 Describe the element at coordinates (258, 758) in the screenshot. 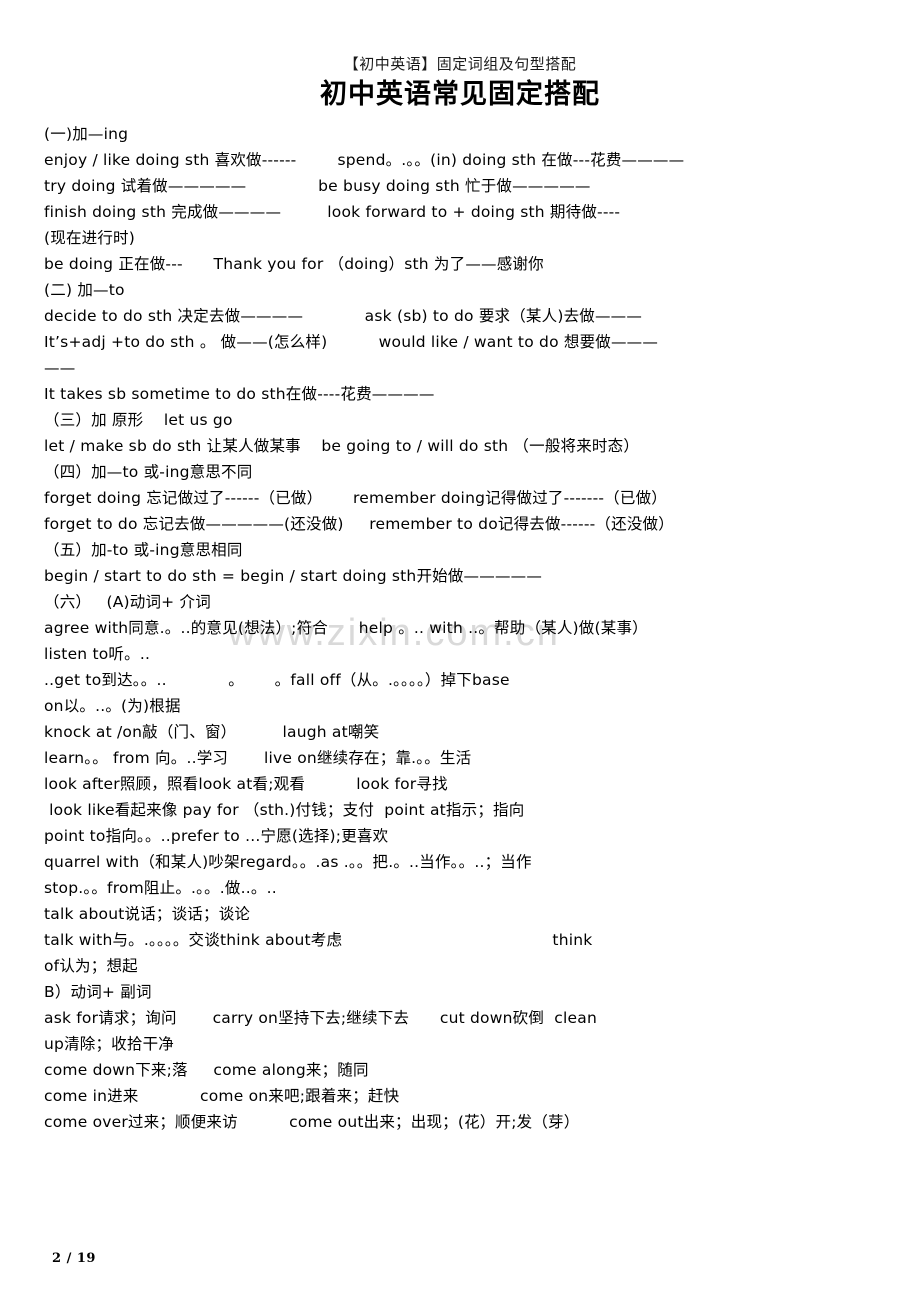

I see `text-line: learn。。 from 向。..学习 live on继续存在；靠.。。生活` at that location.